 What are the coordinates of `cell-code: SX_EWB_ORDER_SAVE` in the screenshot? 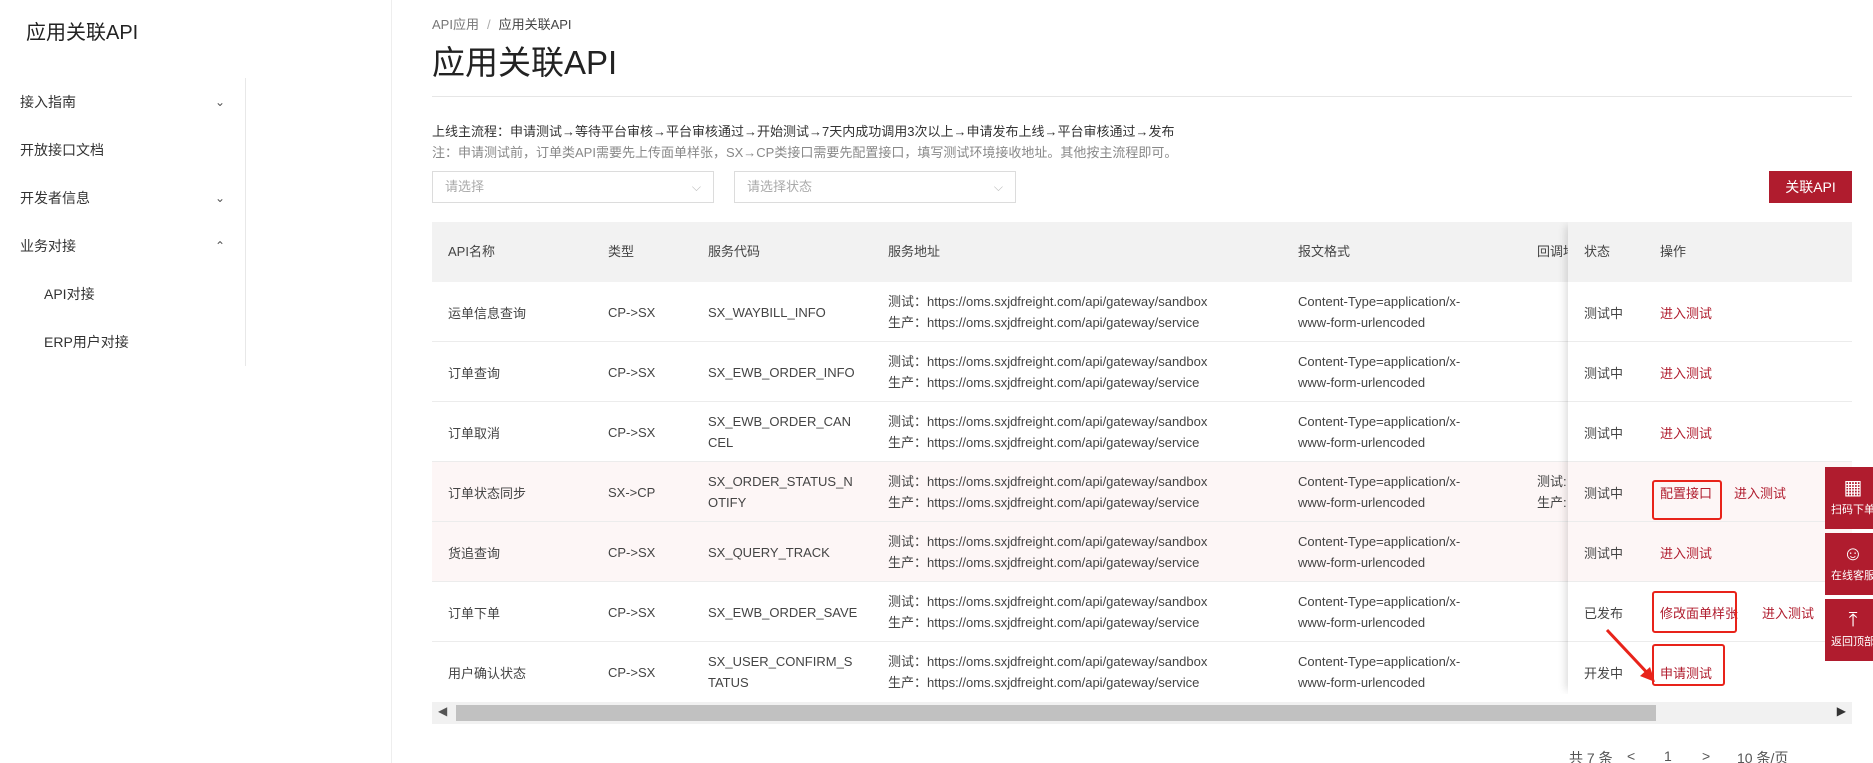 It's located at (783, 612).